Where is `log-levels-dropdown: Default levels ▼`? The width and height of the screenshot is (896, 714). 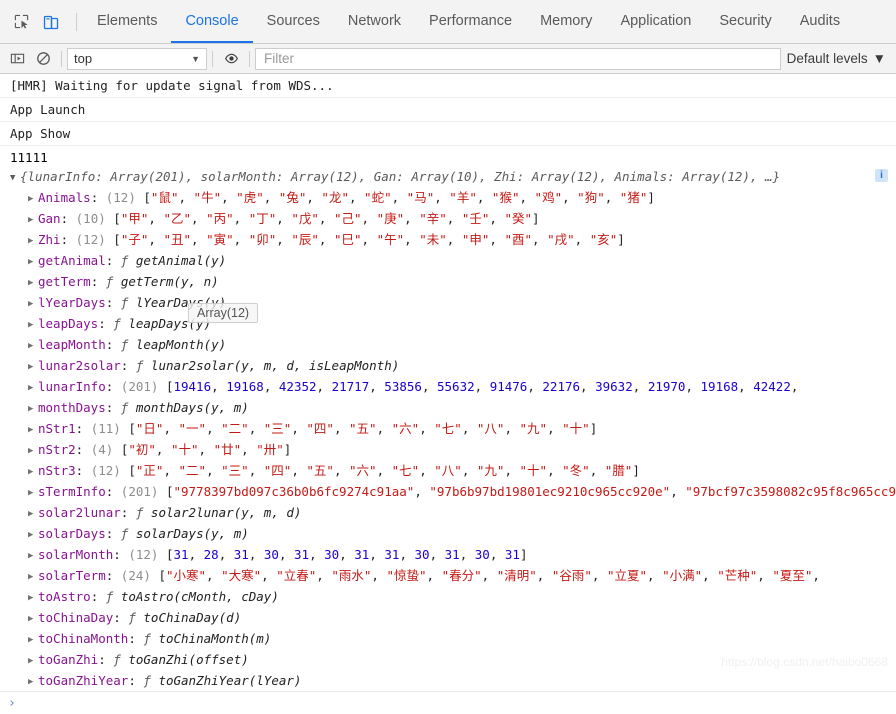
log-levels-dropdown: Default levels ▼ is located at coordinates (841, 58).